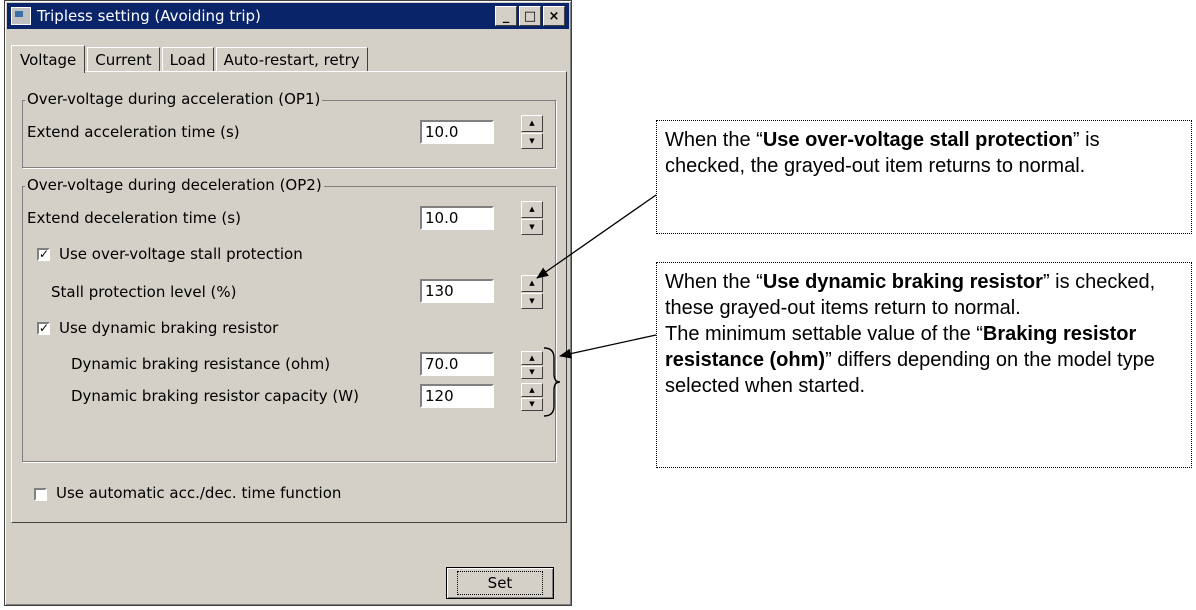 This screenshot has height=610, width=1196. What do you see at coordinates (608, 346) in the screenshot?
I see `arrow-to-dbr-fields` at bounding box center [608, 346].